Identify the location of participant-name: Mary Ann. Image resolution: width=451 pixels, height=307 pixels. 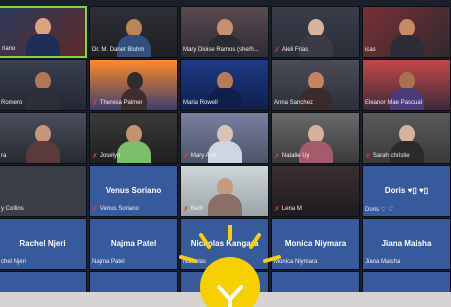
(203, 156).